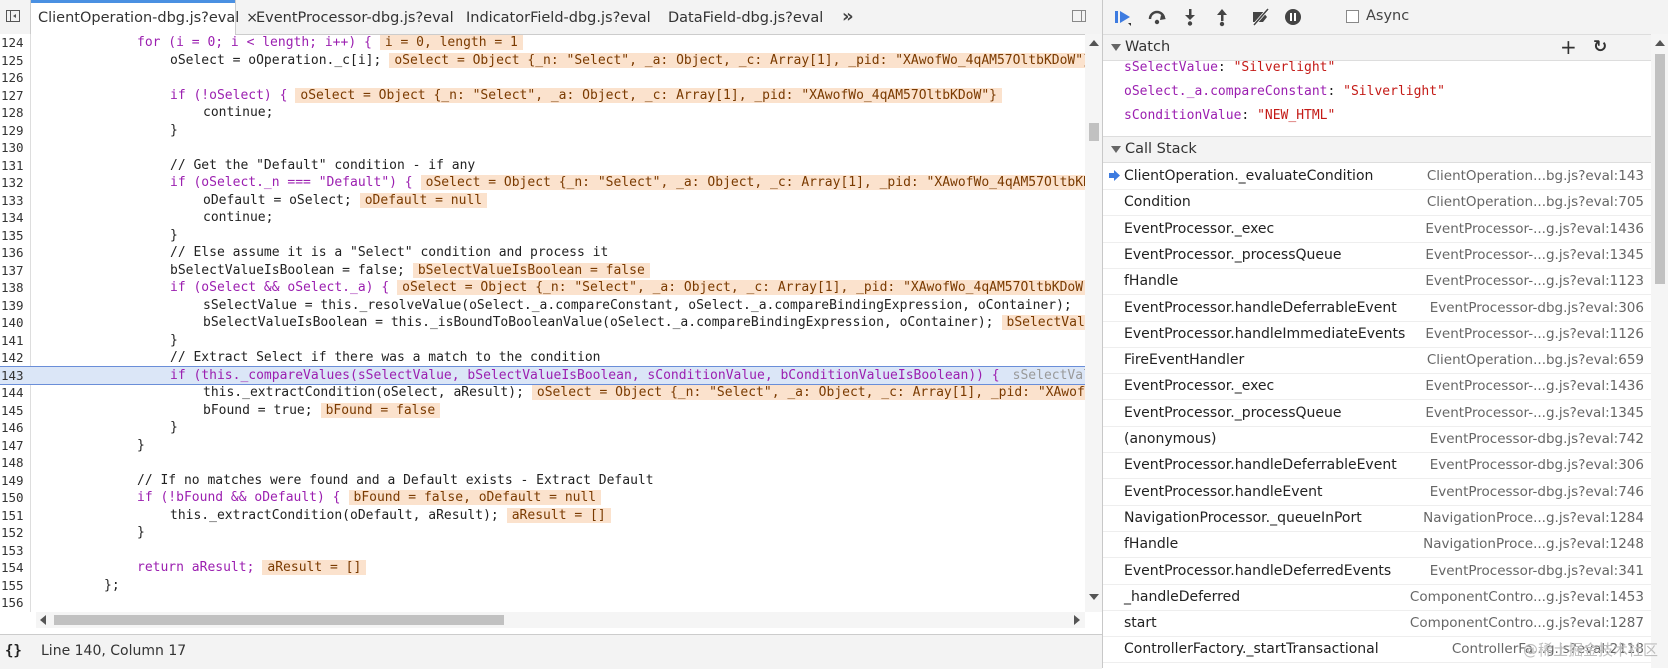 The width and height of the screenshot is (1668, 669). Describe the element at coordinates (1077, 620) in the screenshot. I see `scroll-right-icon` at that location.